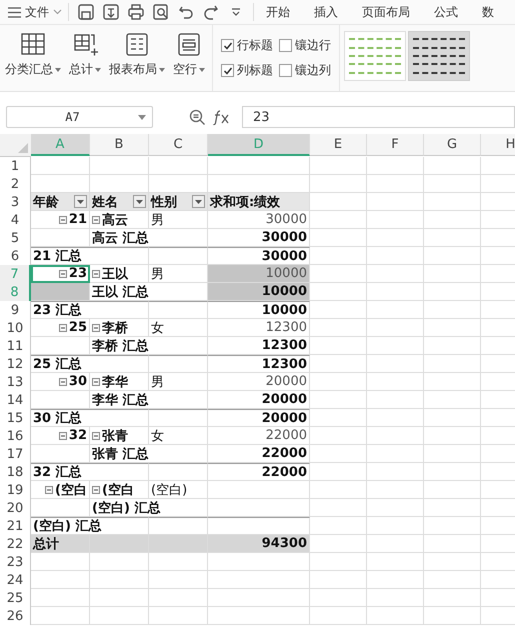  I want to click on redo-icon, so click(211, 12).